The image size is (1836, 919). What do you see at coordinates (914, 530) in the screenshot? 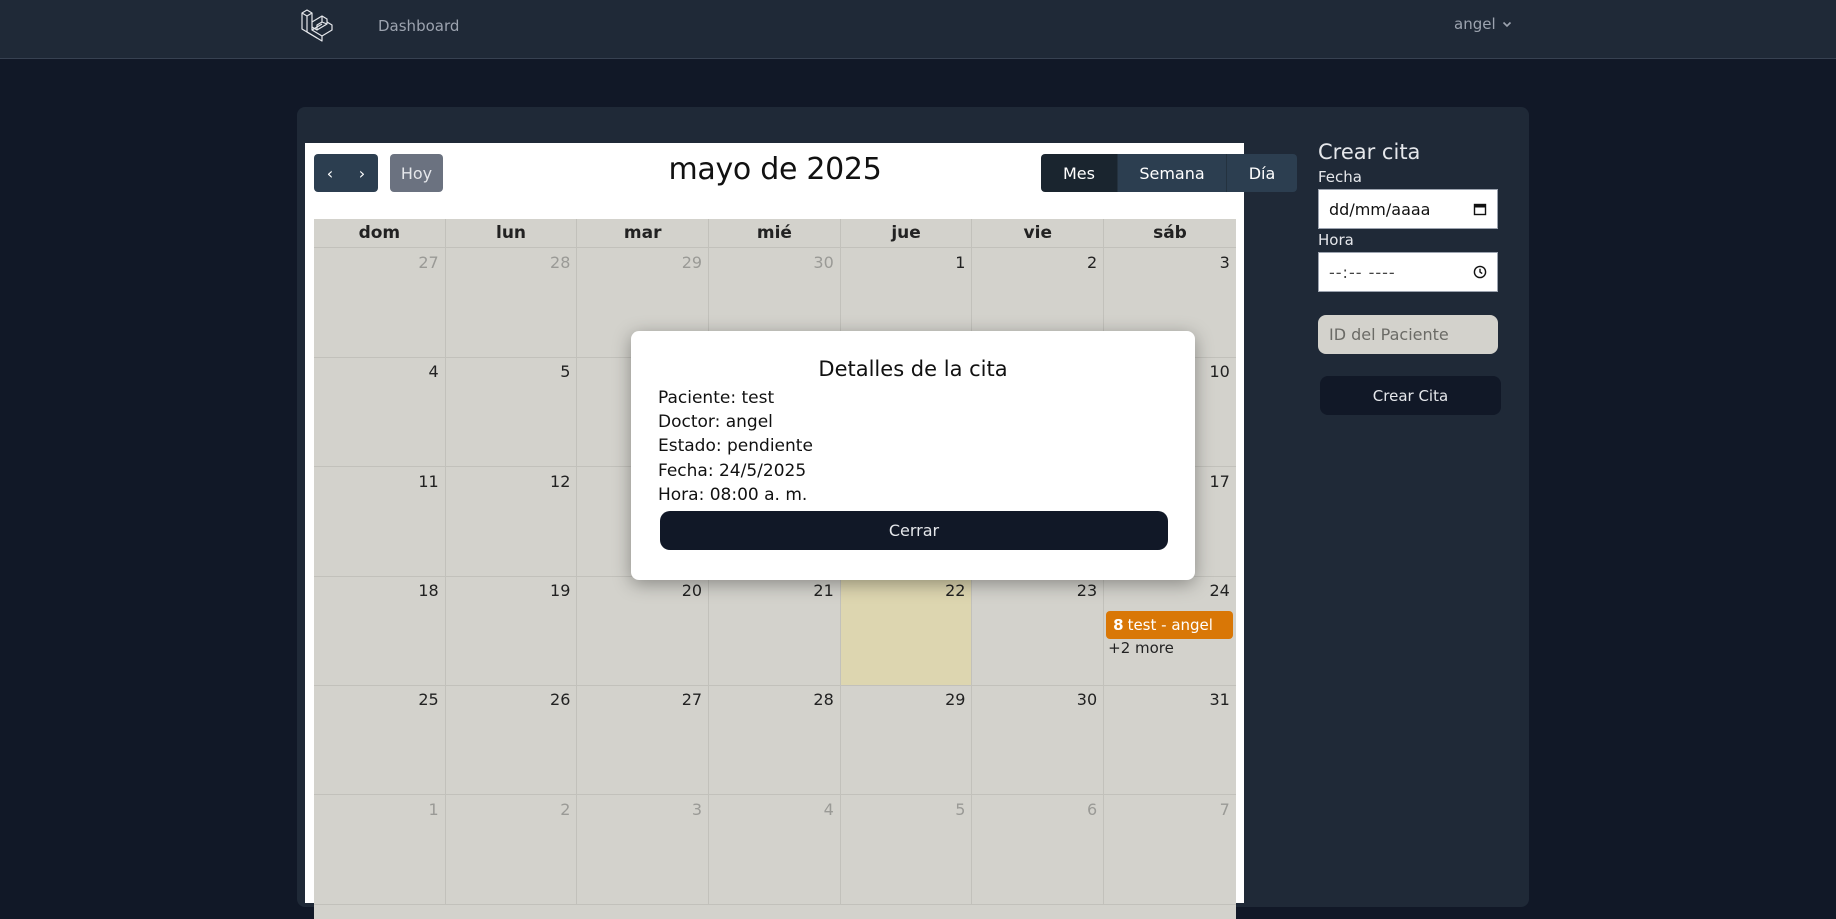
I see `close-modal-button: Cerrar` at bounding box center [914, 530].